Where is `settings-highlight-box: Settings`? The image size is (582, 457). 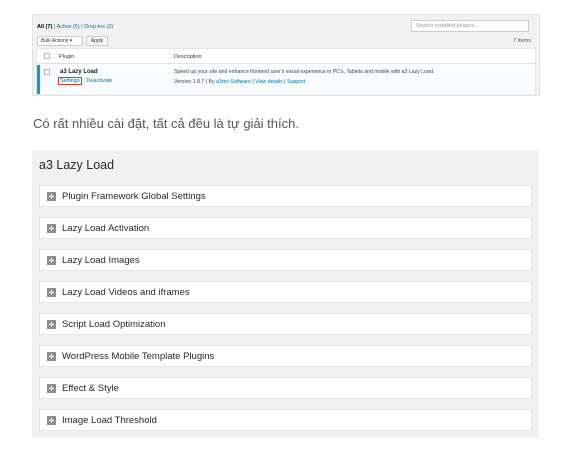
settings-highlight-box: Settings is located at coordinates (70, 81).